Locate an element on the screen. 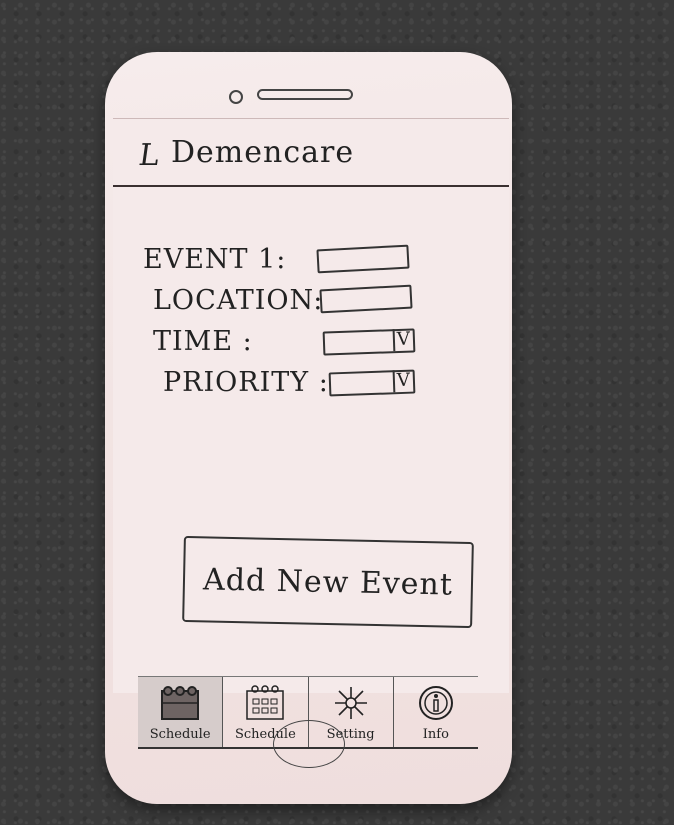 This screenshot has width=674, height=825. priority-select: V is located at coordinates (372, 383).